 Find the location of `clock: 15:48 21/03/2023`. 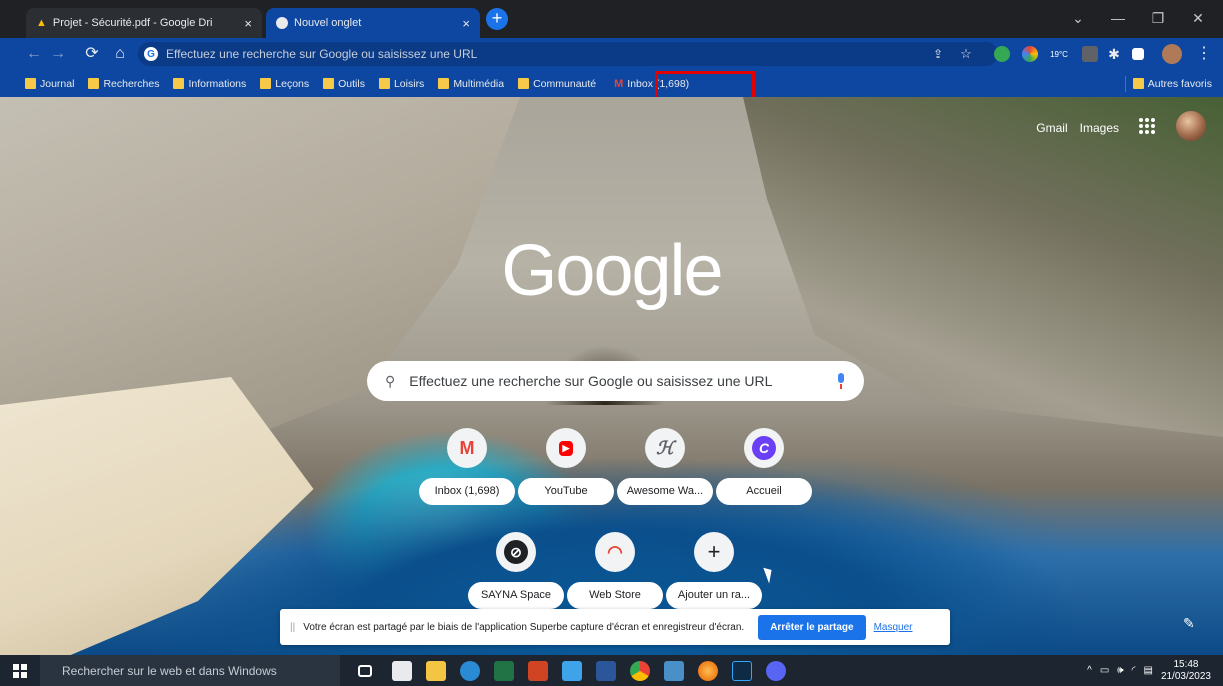

clock: 15:48 21/03/2023 is located at coordinates (1186, 671).